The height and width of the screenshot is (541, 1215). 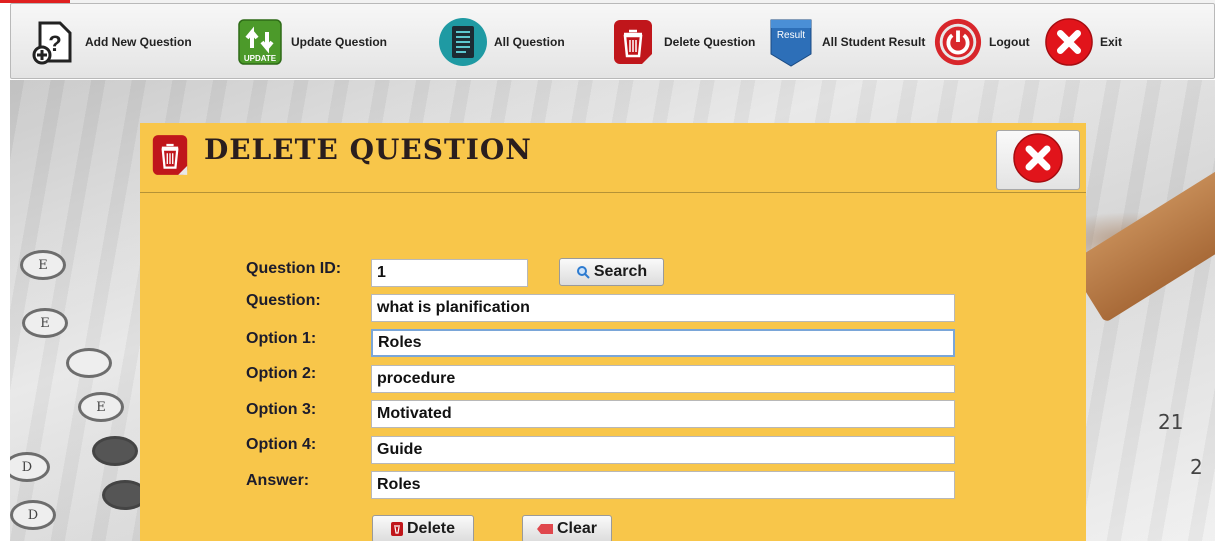 I want to click on clear-button-label: Clear, so click(x=577, y=528).